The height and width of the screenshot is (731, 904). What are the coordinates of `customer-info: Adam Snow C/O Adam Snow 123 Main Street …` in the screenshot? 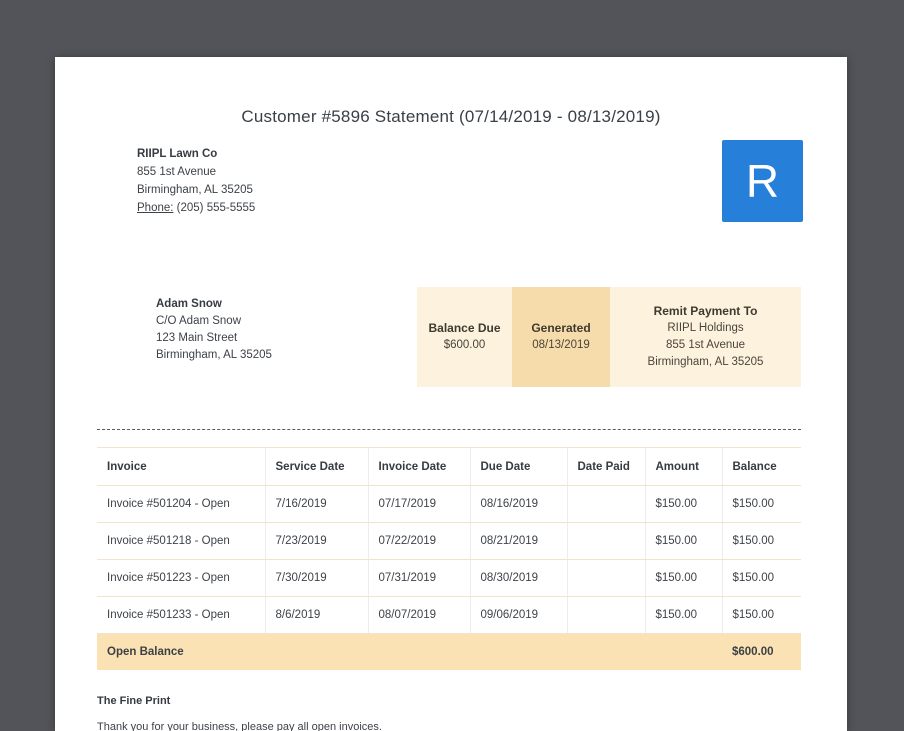 It's located at (214, 330).